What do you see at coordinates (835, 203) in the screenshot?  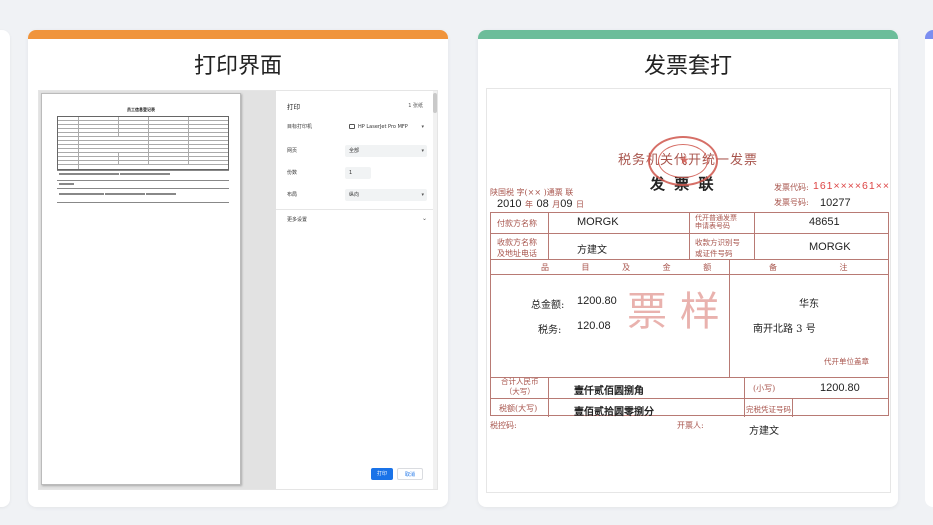 I see `invoice-number: 10277` at bounding box center [835, 203].